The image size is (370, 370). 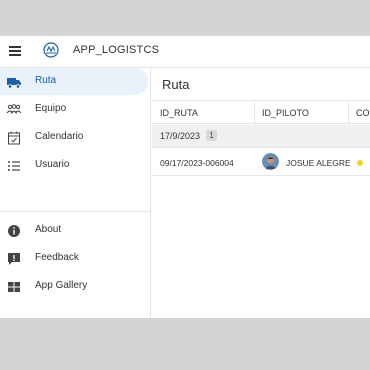 I want to click on sidebar-divider, so click(x=75, y=211).